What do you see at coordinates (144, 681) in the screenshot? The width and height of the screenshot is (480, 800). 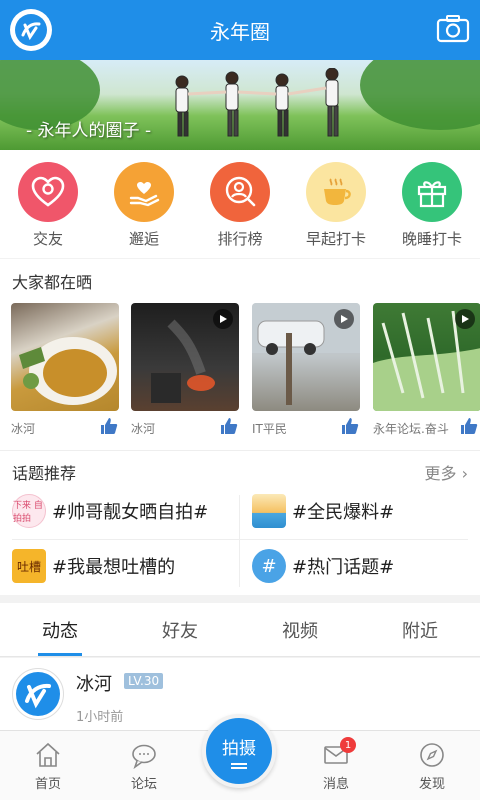 I see `level-badge: LV.30` at bounding box center [144, 681].